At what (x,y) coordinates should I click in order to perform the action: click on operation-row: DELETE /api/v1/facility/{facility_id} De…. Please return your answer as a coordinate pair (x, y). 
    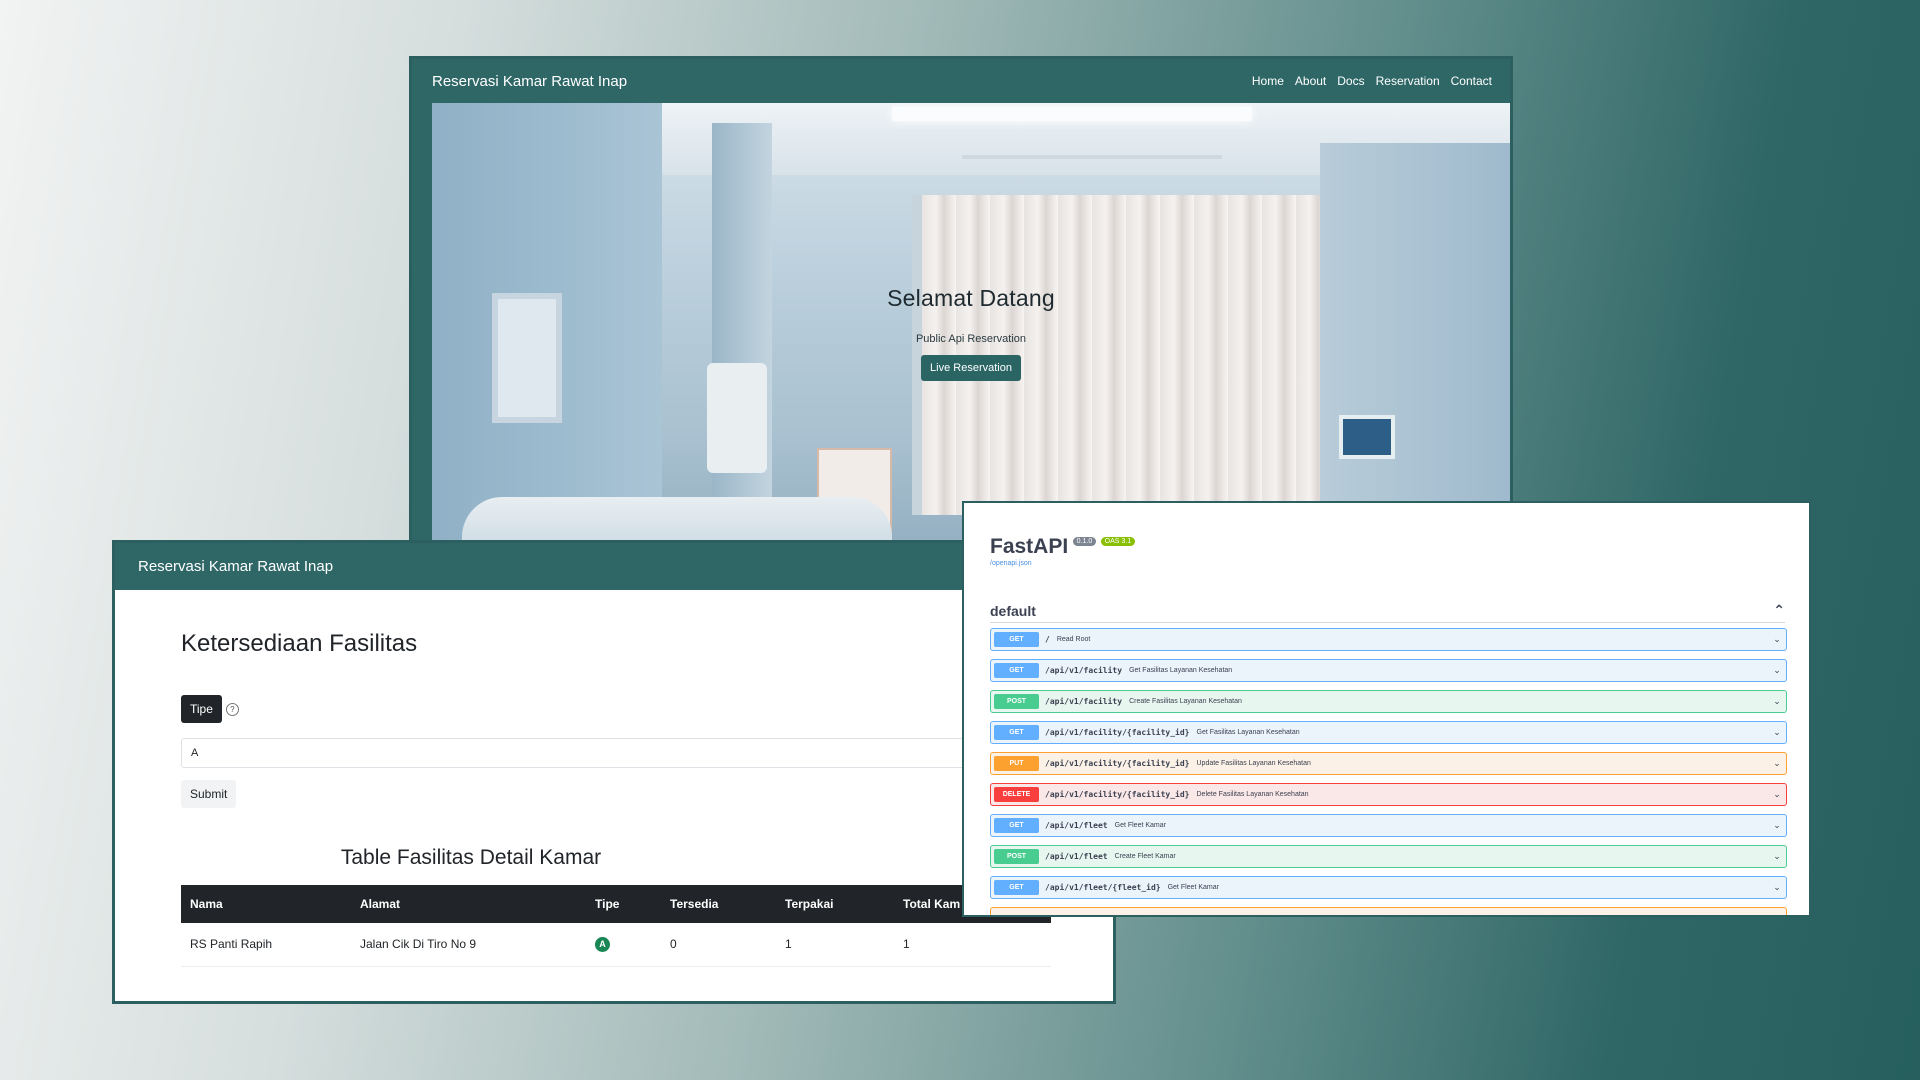
    Looking at the image, I should click on (1388, 794).